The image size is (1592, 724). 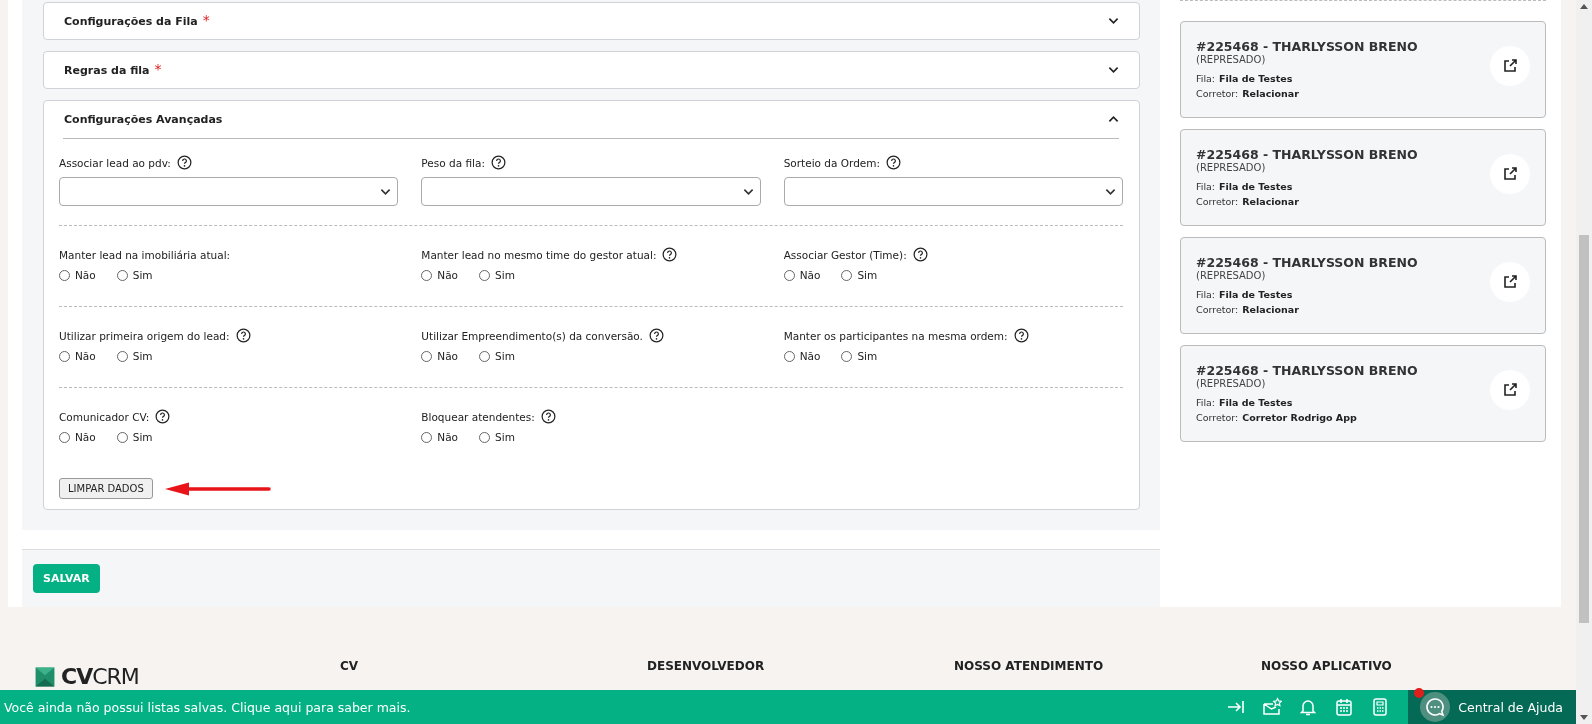 What do you see at coordinates (591, 70) in the screenshot?
I see `accordion-header: Regras da fila *` at bounding box center [591, 70].